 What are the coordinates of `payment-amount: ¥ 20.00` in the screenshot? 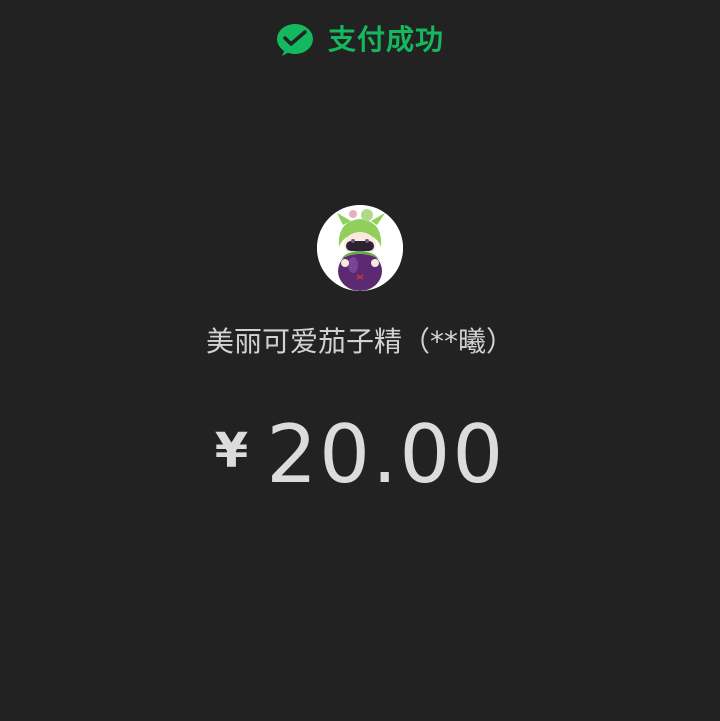 It's located at (360, 455).